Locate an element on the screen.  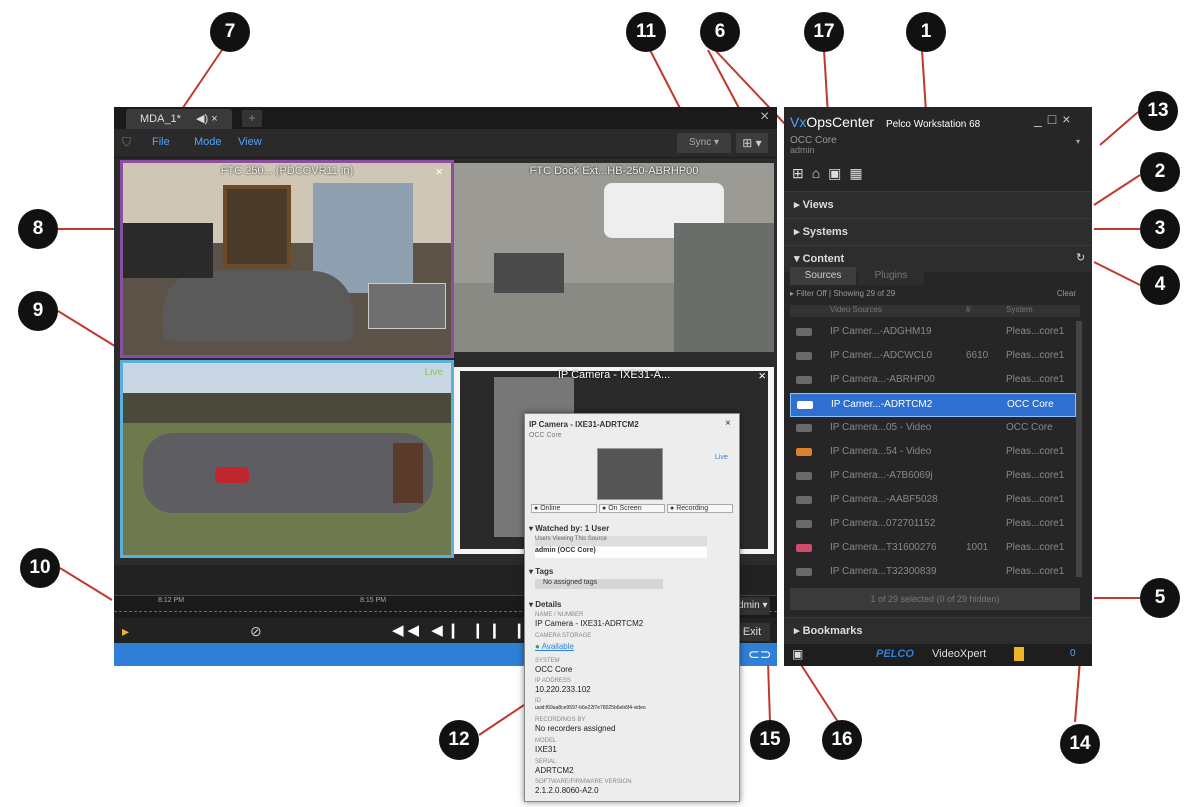
window-controls-icon: _□× is located at coordinates (1055, 119).